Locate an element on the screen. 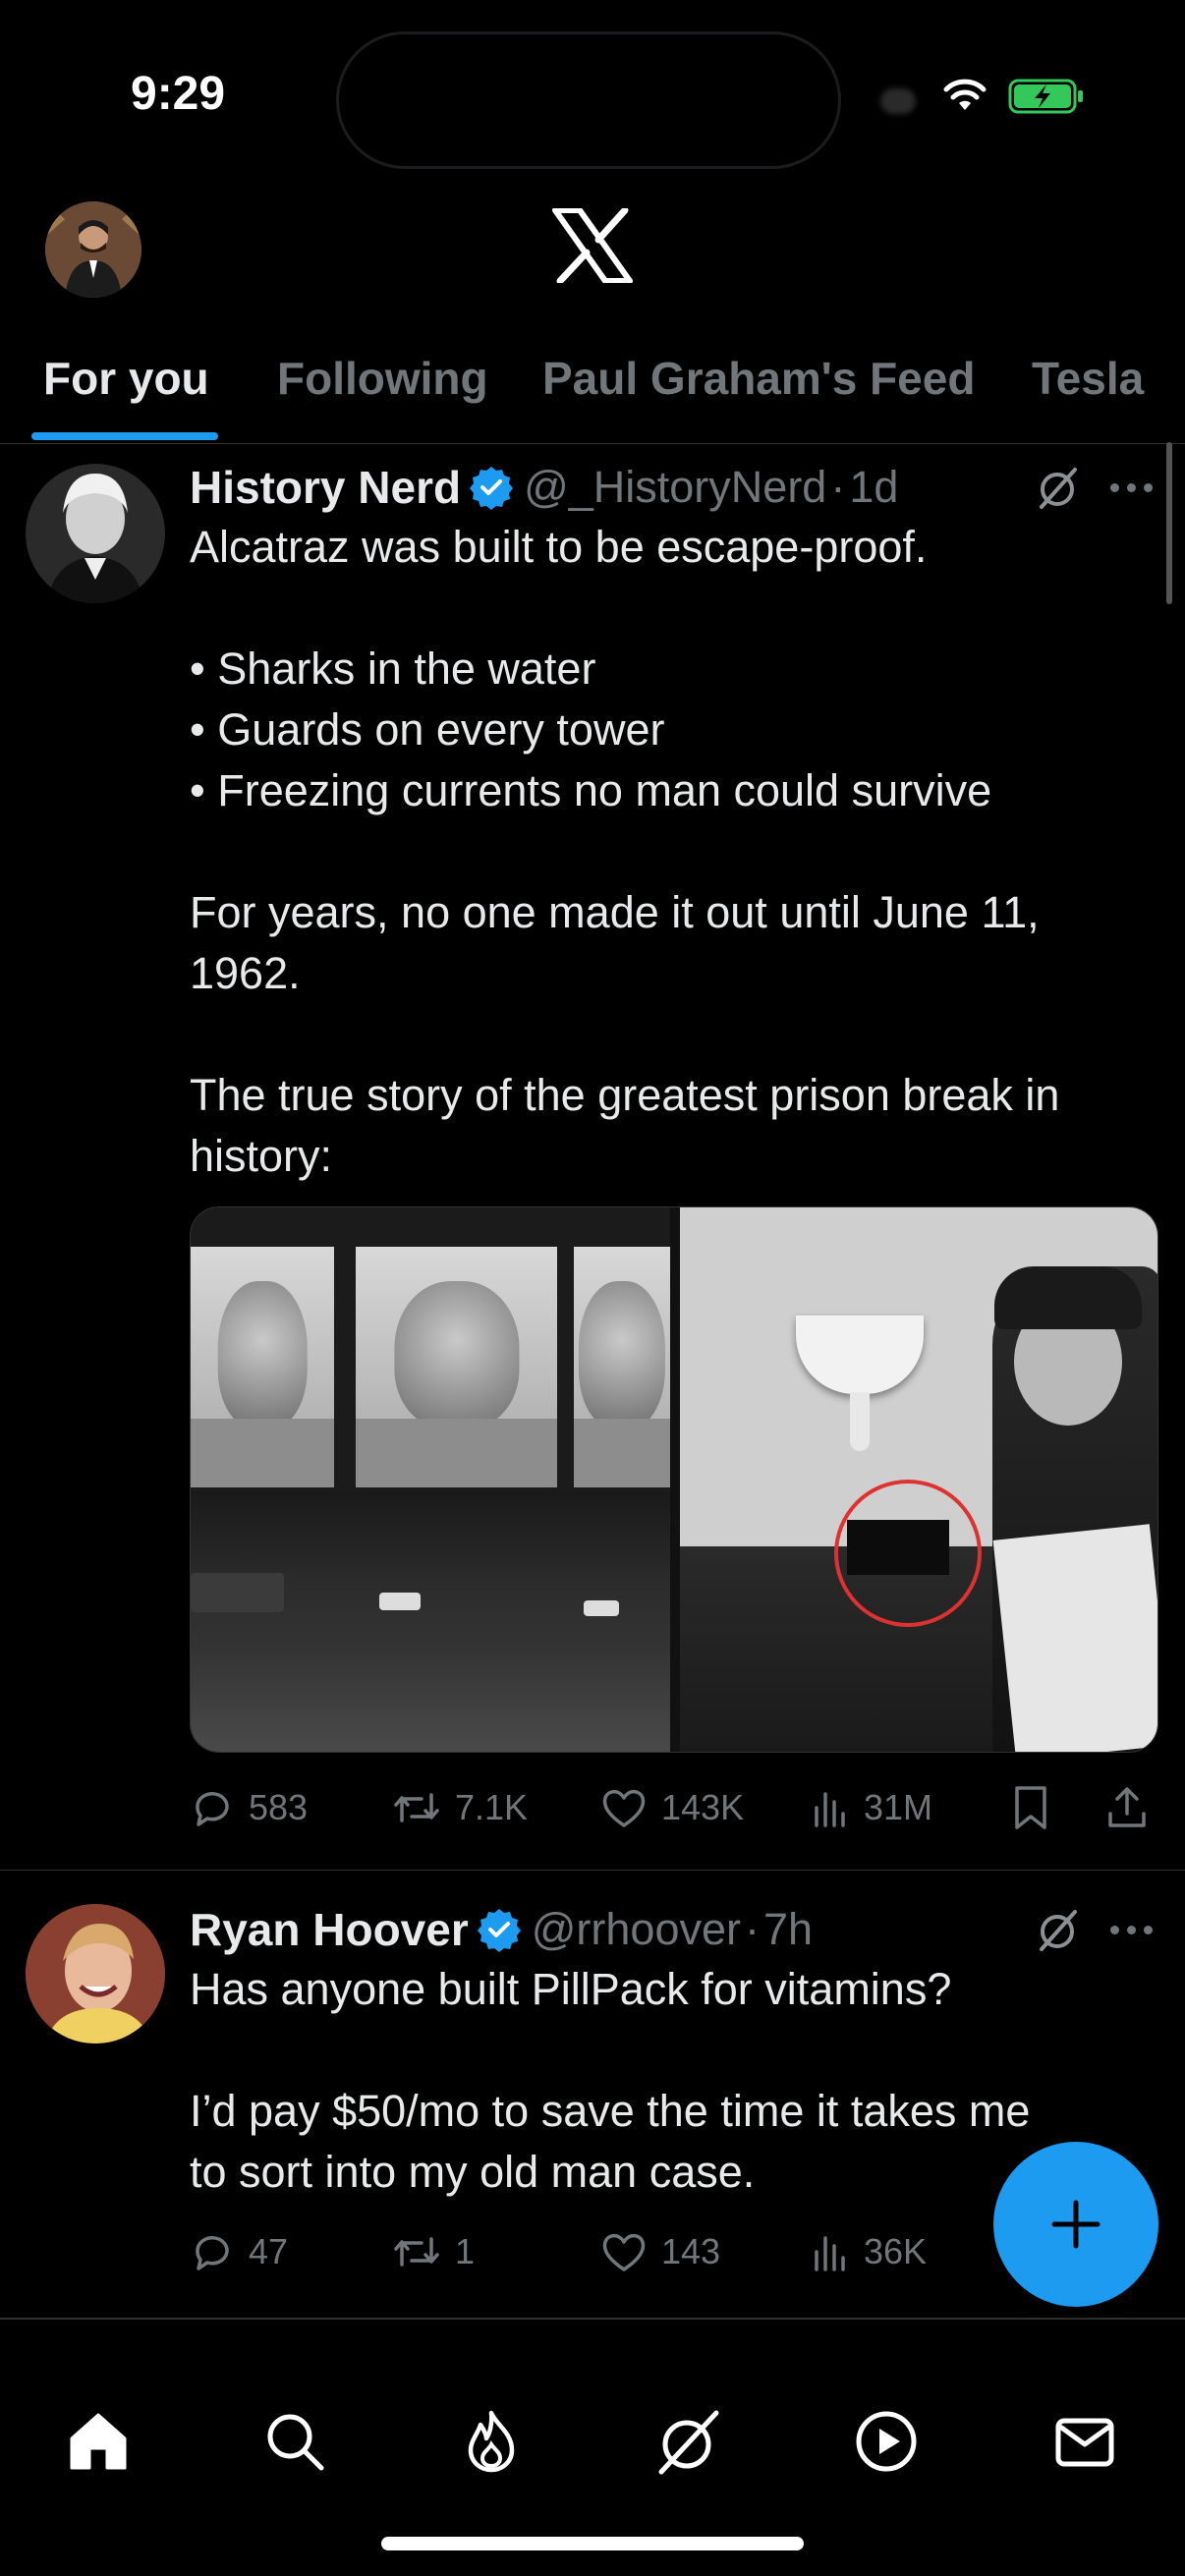 Image resolution: width=1185 pixels, height=2576 pixels. media-image-mugshots is located at coordinates (431, 1479).